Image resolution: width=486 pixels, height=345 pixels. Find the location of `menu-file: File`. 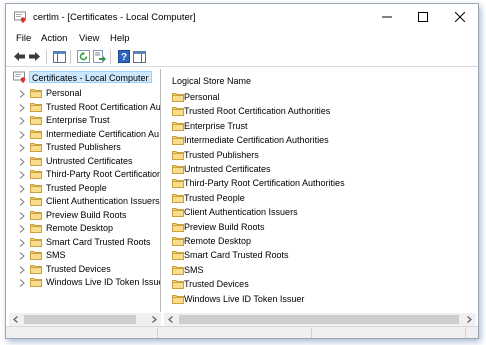

menu-file: File is located at coordinates (23, 38).